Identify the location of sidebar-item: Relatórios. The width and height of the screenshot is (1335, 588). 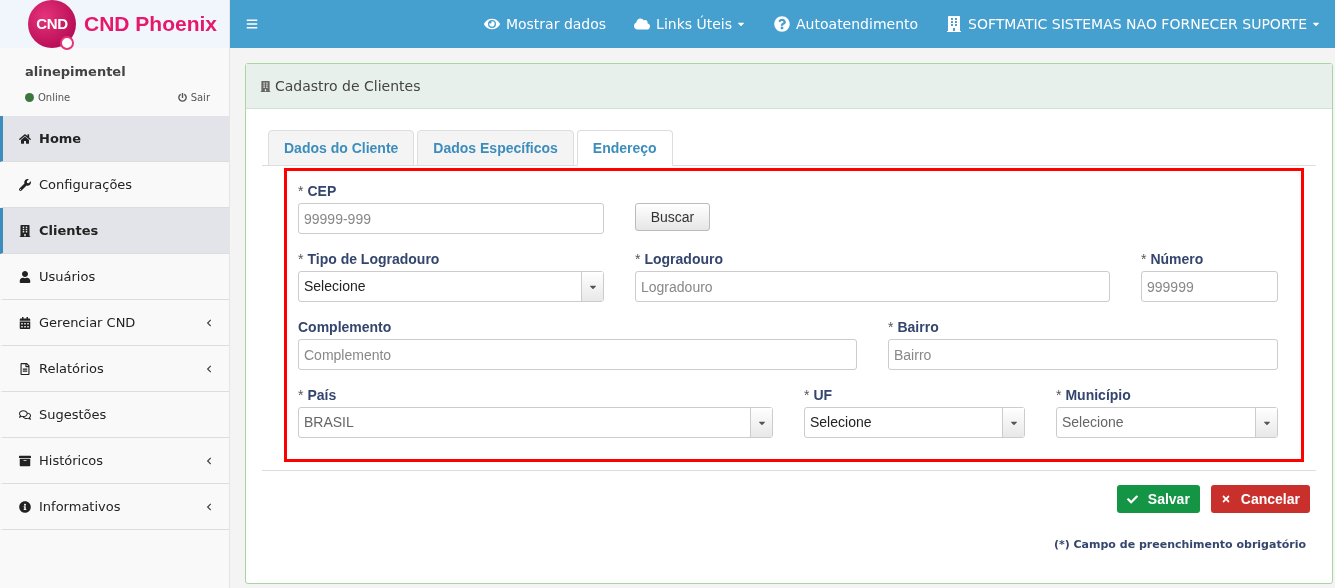
(114, 369).